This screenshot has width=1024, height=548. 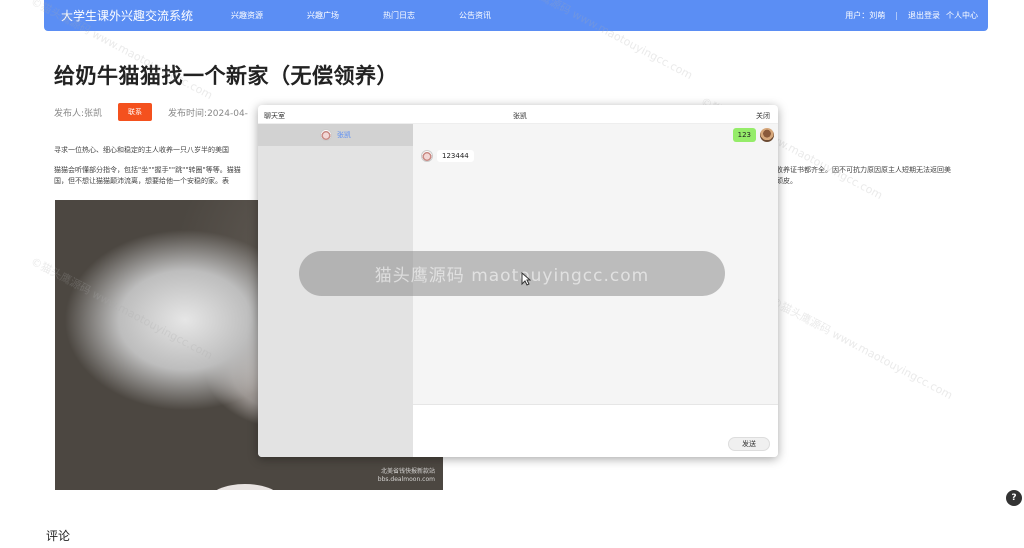 What do you see at coordinates (744, 135) in the screenshot?
I see `message-bubble: 123` at bounding box center [744, 135].